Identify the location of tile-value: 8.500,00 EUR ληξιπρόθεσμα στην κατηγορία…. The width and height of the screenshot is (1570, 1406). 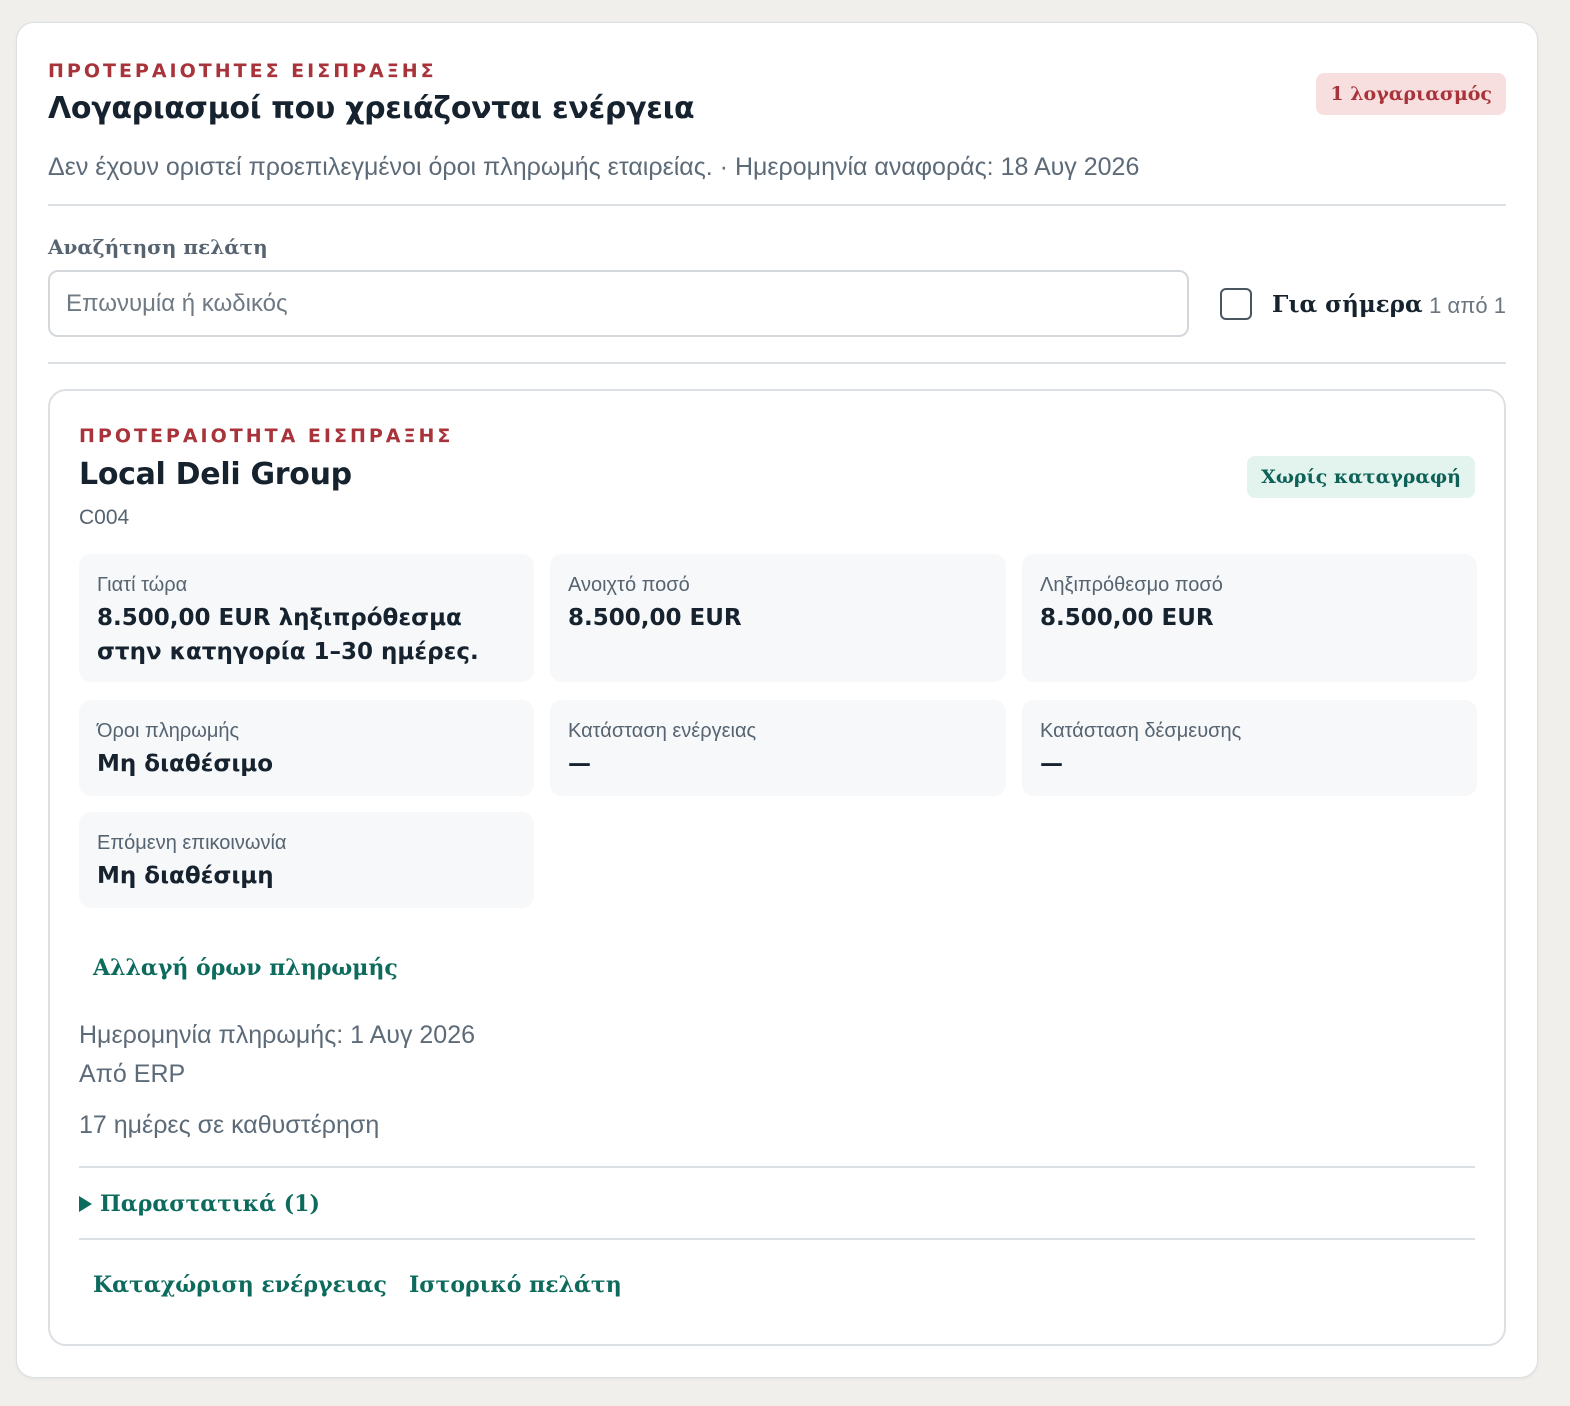
(288, 635).